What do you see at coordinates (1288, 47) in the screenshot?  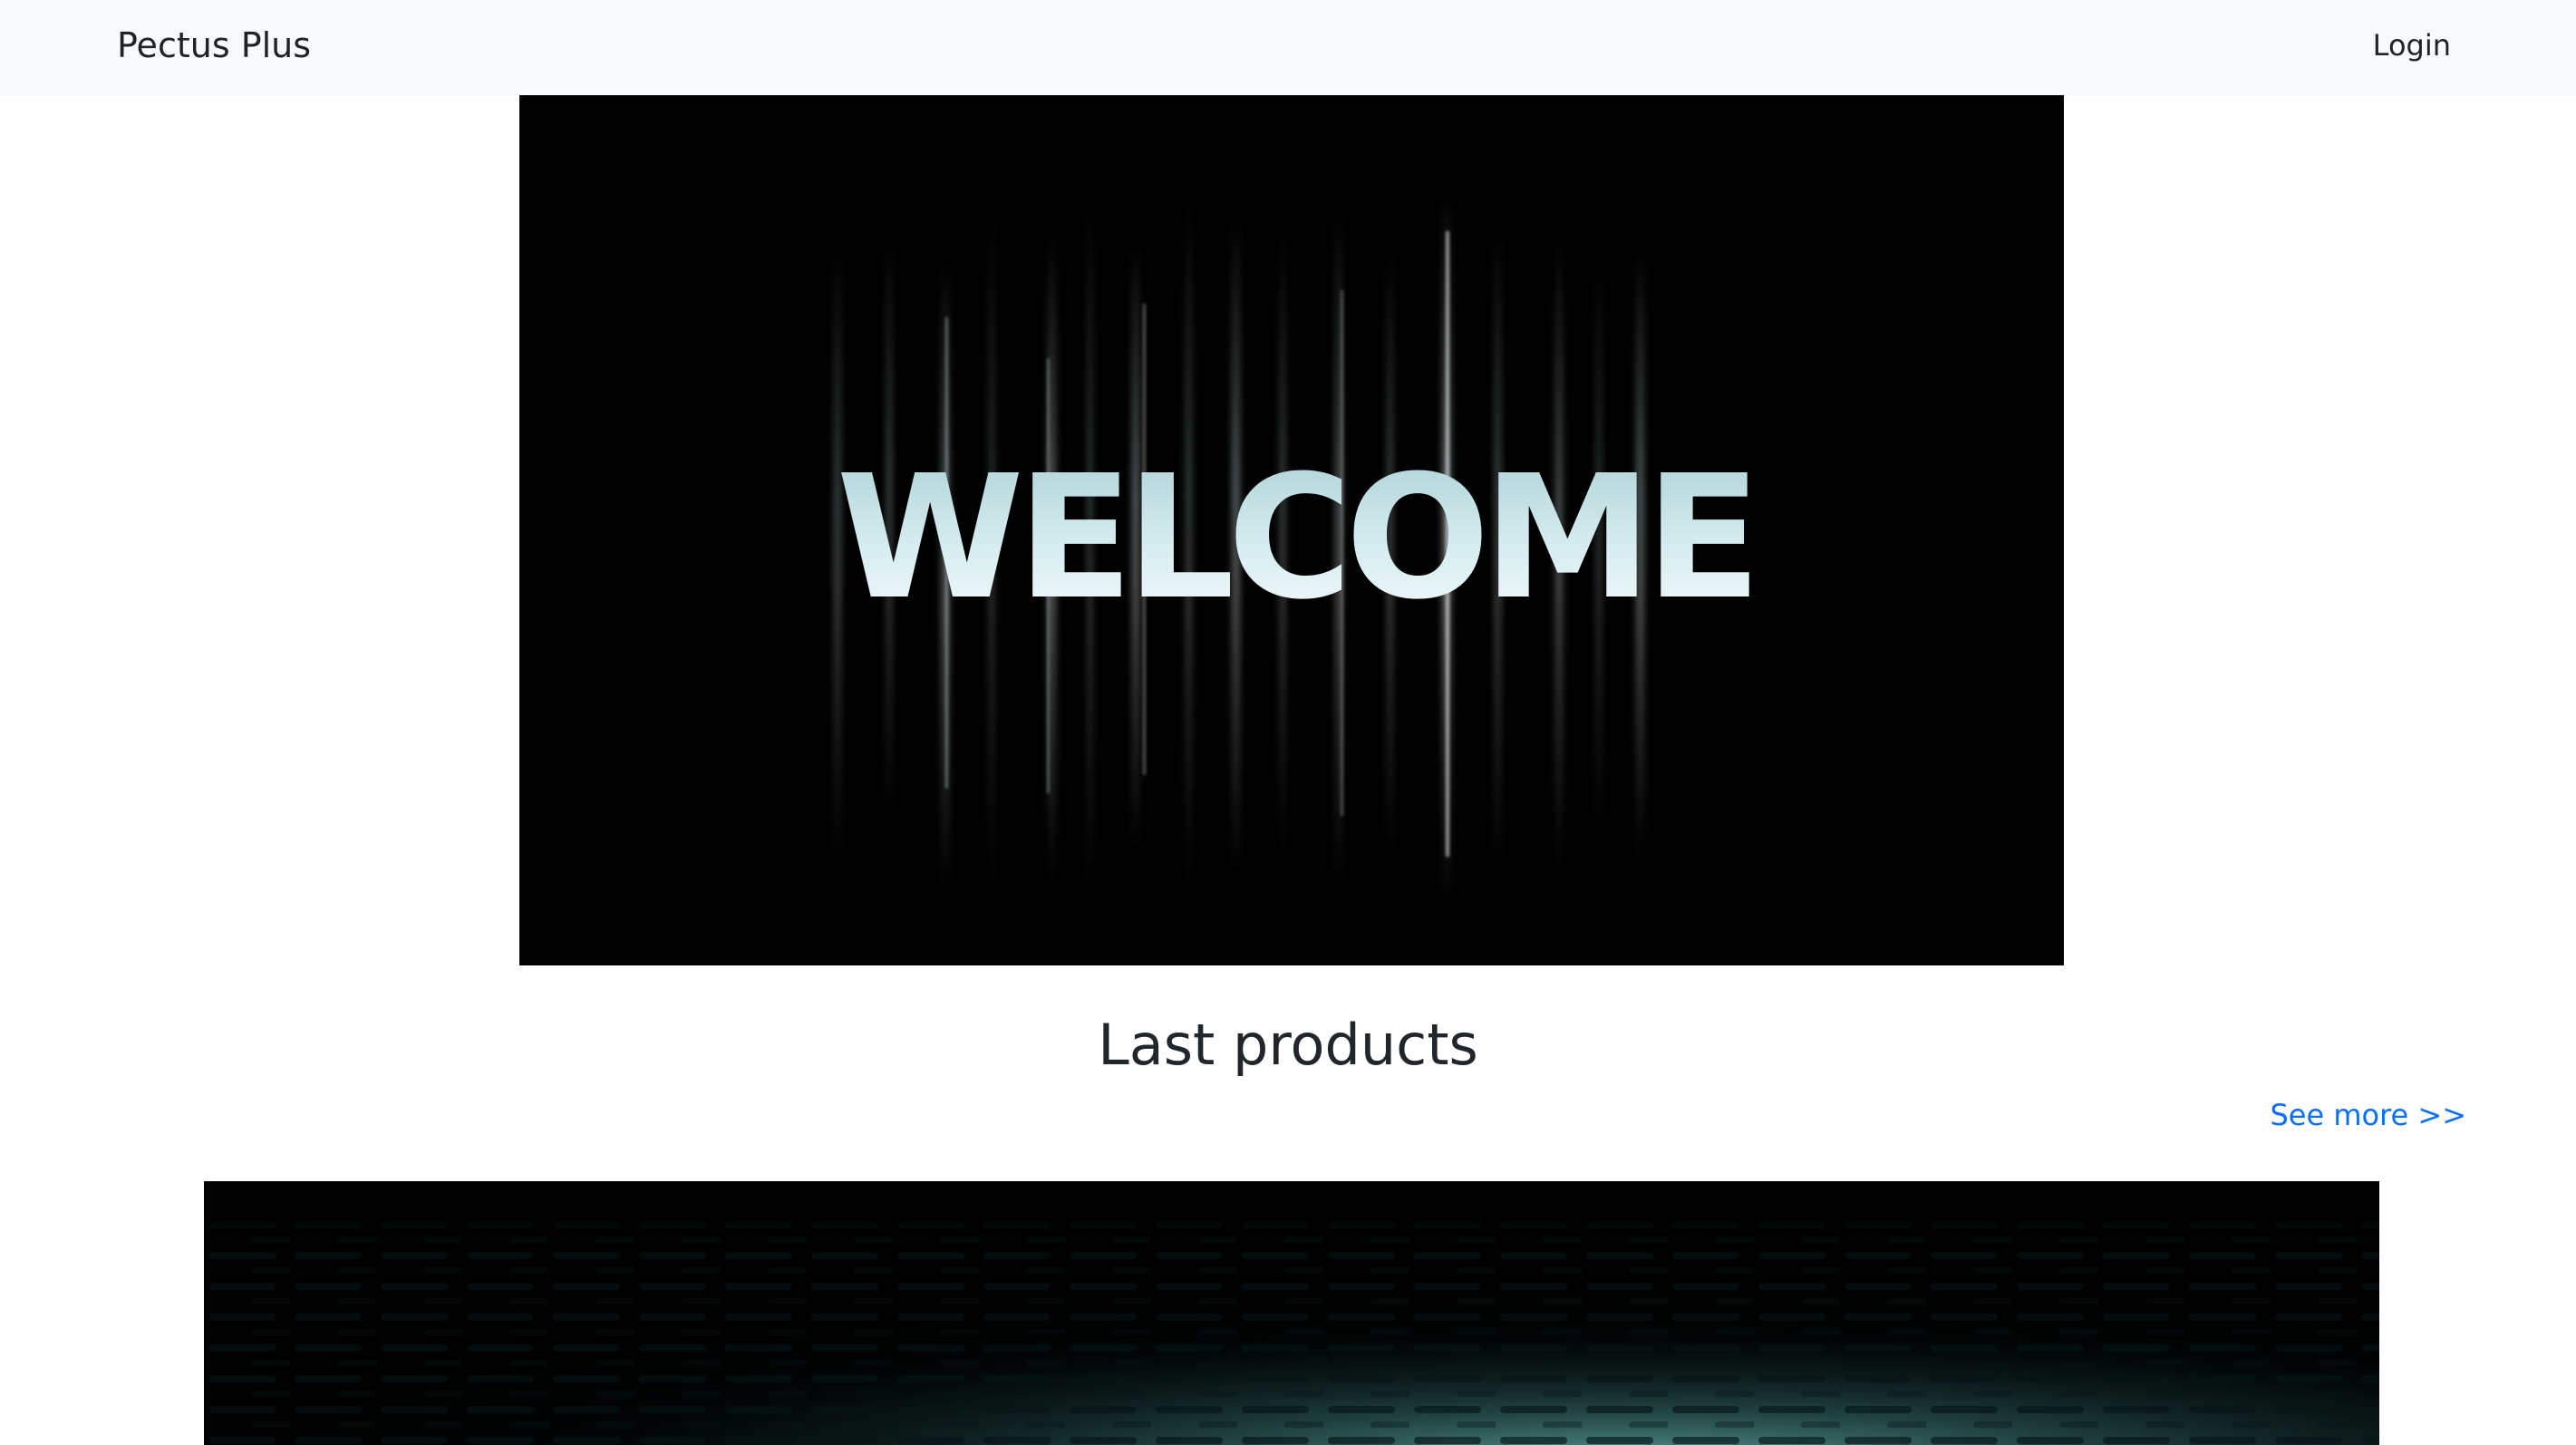 I see `top-navbar: Pectus Plus Login` at bounding box center [1288, 47].